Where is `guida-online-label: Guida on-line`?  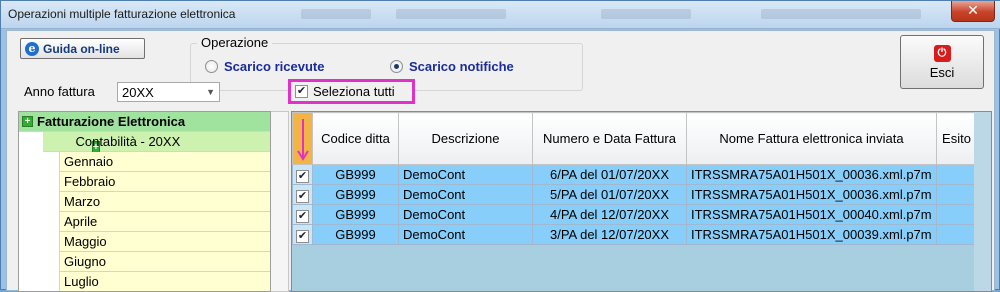
guida-online-label: Guida on-line is located at coordinates (81, 48).